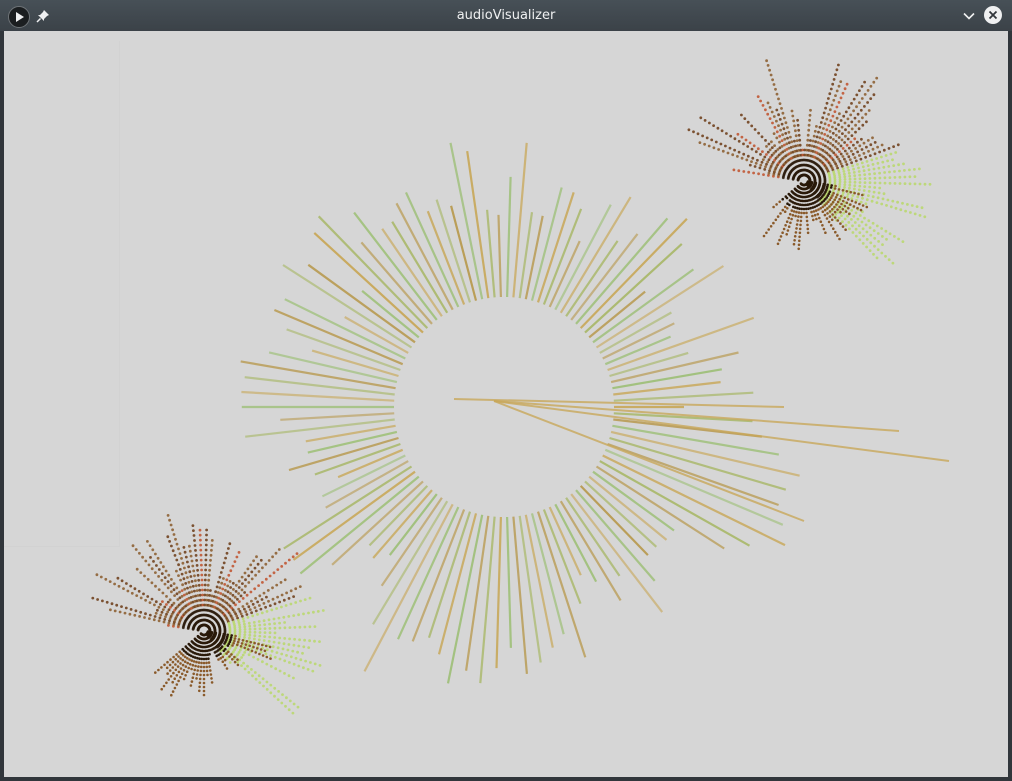 This screenshot has height=781, width=1012. I want to click on title-bar: audioVisualizer, so click(506, 15).